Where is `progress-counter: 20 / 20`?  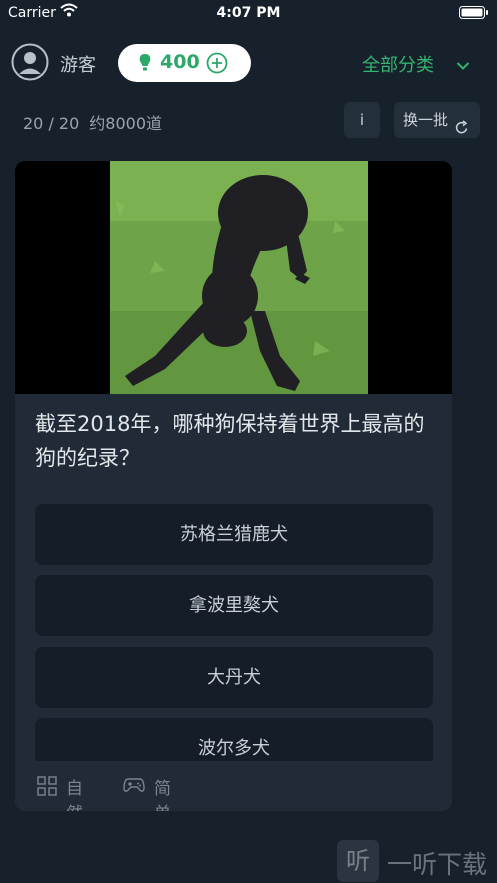
progress-counter: 20 / 20 is located at coordinates (51, 123).